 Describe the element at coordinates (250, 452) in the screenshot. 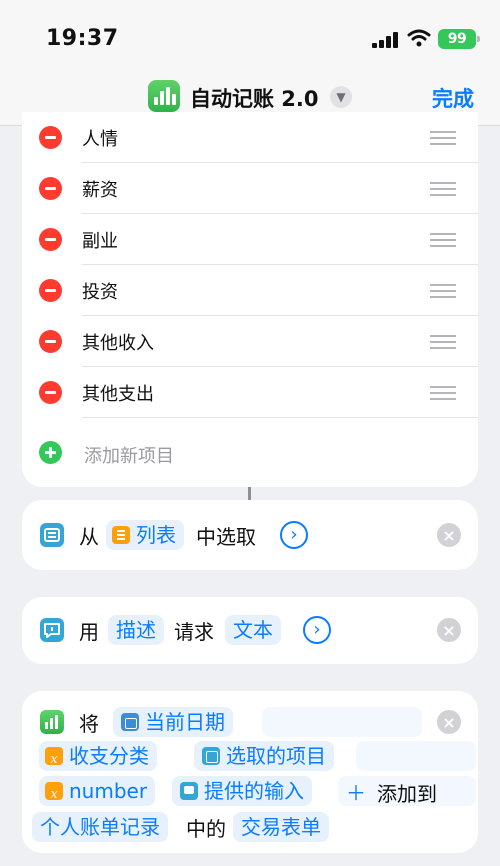

I see `add-new-item-row: 添加新项目` at that location.